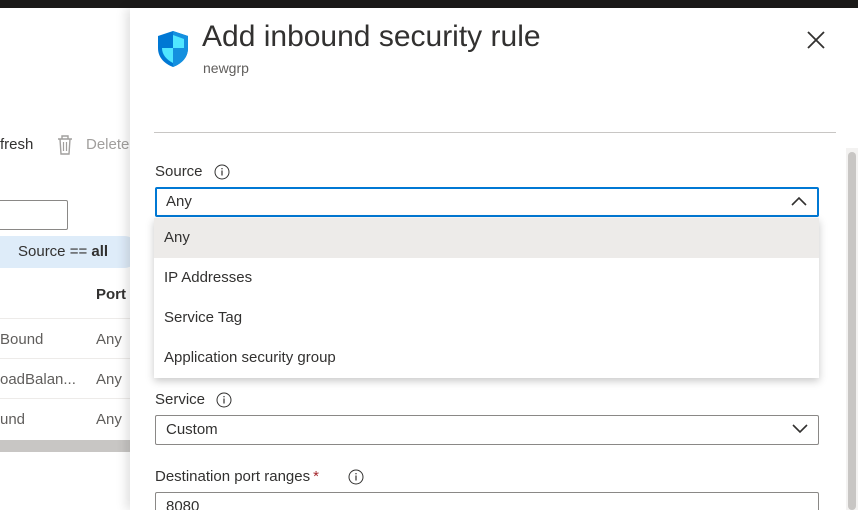 This screenshot has width=858, height=510. I want to click on source-option-service-tag: Service Tag, so click(486, 318).